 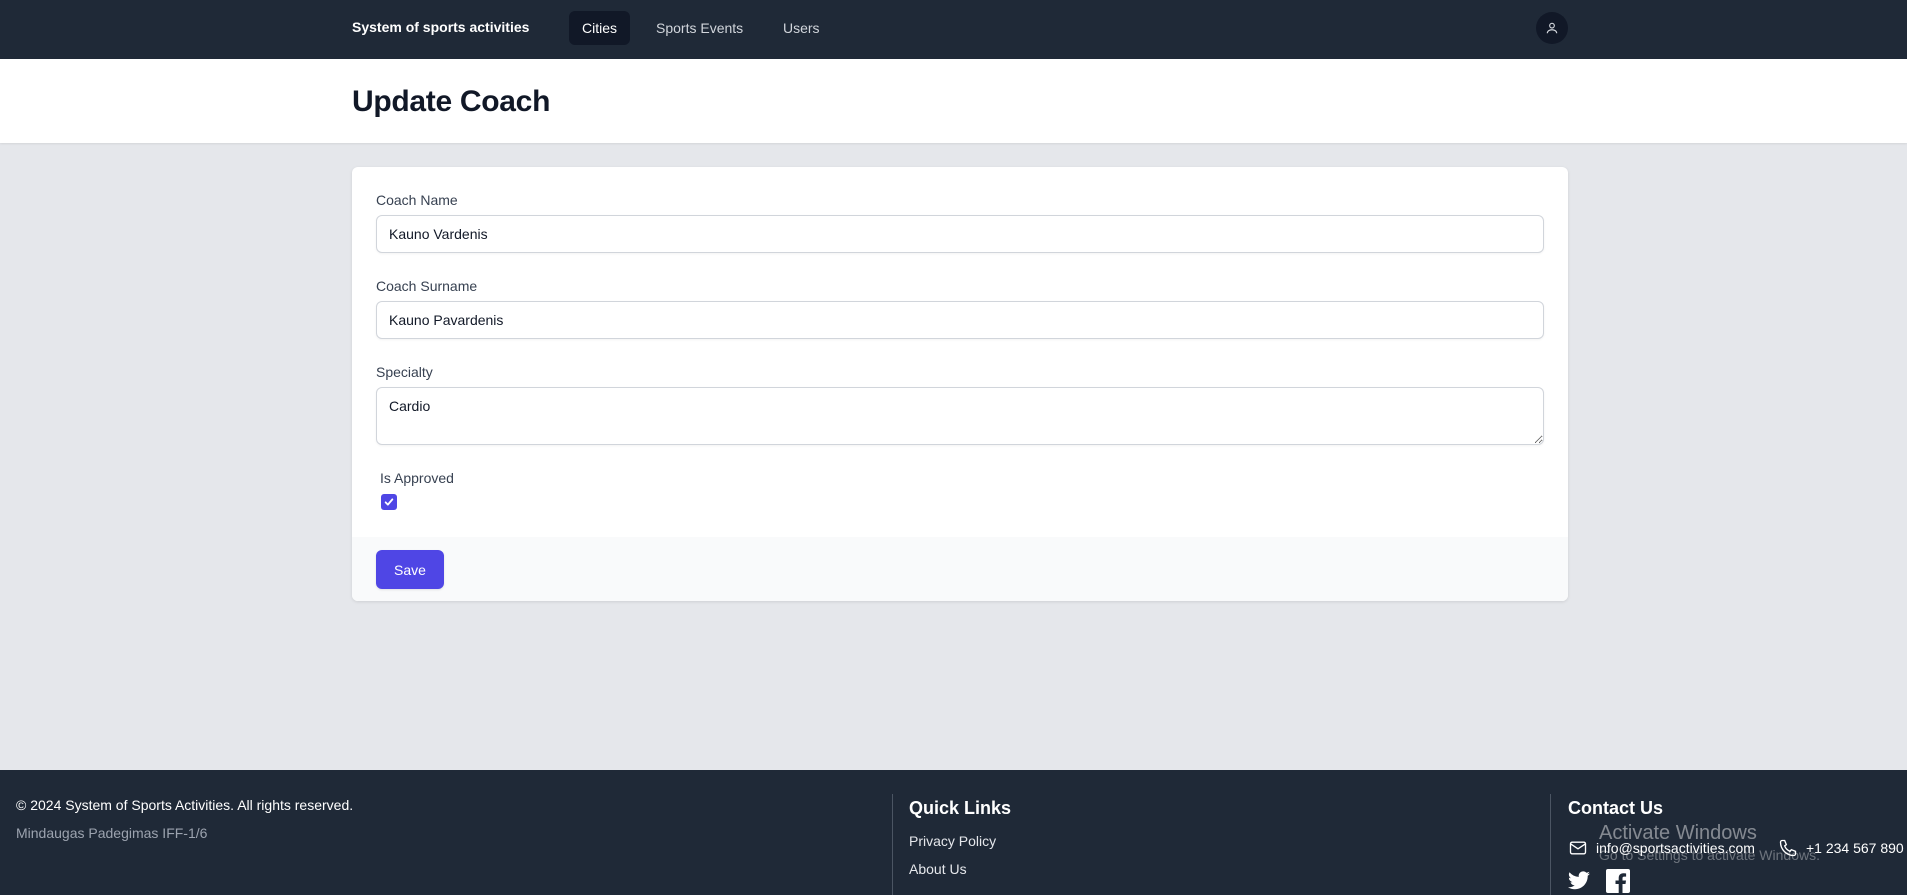 I want to click on user-menu-button, so click(x=1552, y=28).